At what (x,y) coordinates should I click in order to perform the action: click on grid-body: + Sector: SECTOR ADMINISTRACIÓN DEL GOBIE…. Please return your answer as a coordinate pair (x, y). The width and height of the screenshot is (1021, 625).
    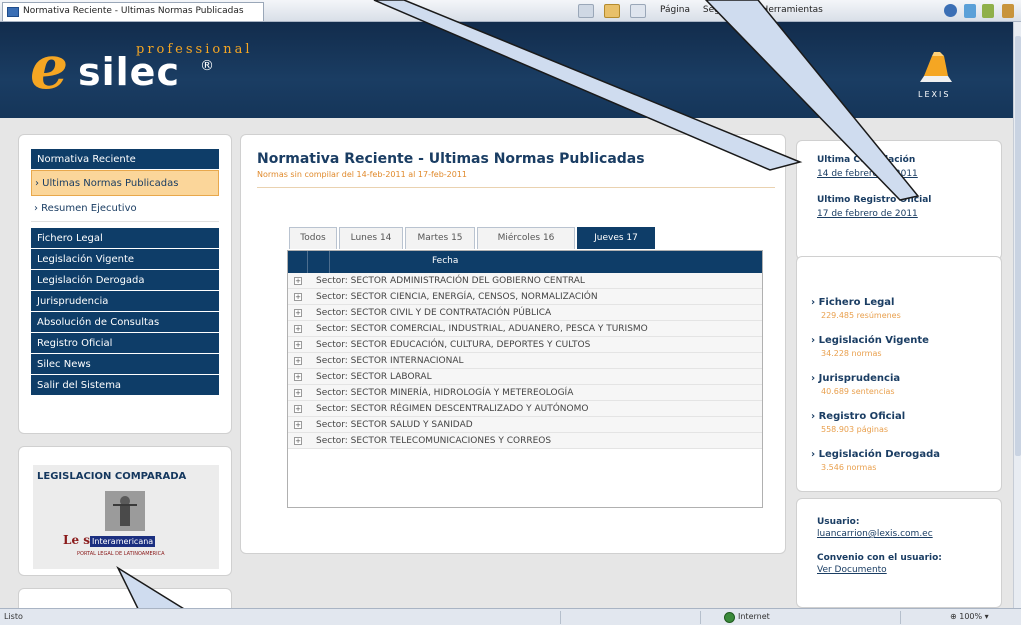
    Looking at the image, I should click on (525, 361).